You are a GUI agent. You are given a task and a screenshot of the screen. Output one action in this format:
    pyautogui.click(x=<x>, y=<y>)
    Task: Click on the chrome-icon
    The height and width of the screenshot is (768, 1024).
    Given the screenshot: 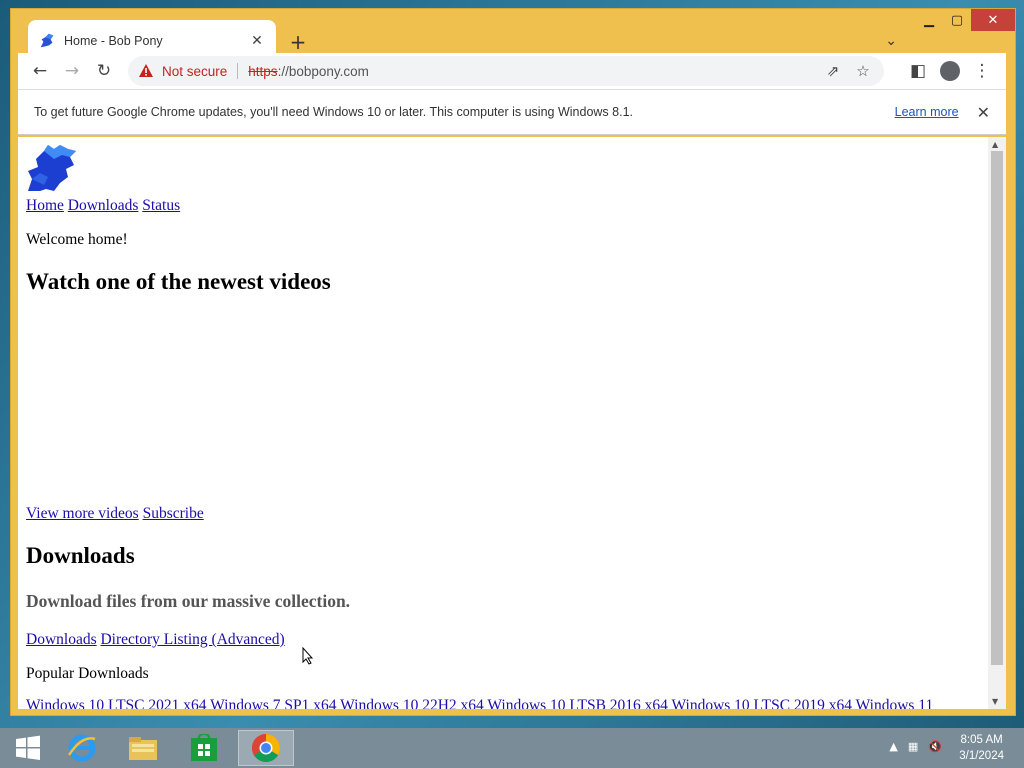 What is the action you would take?
    pyautogui.click(x=266, y=748)
    